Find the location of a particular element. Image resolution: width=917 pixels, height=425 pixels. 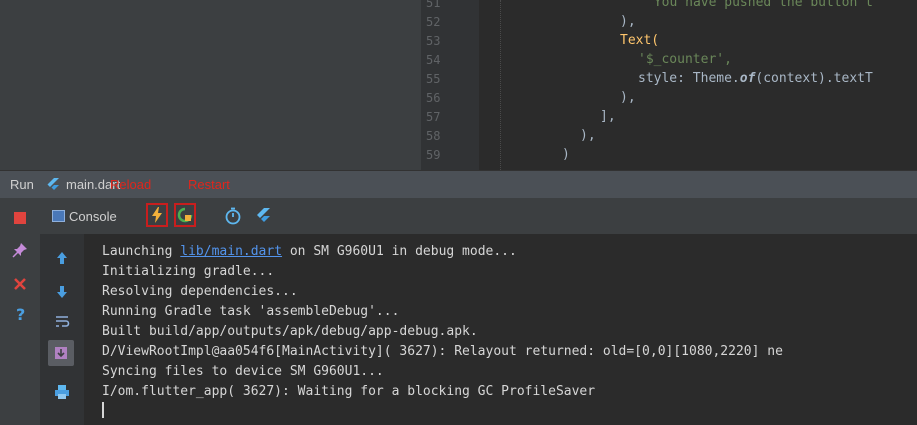

code-line: ) is located at coordinates (566, 154).